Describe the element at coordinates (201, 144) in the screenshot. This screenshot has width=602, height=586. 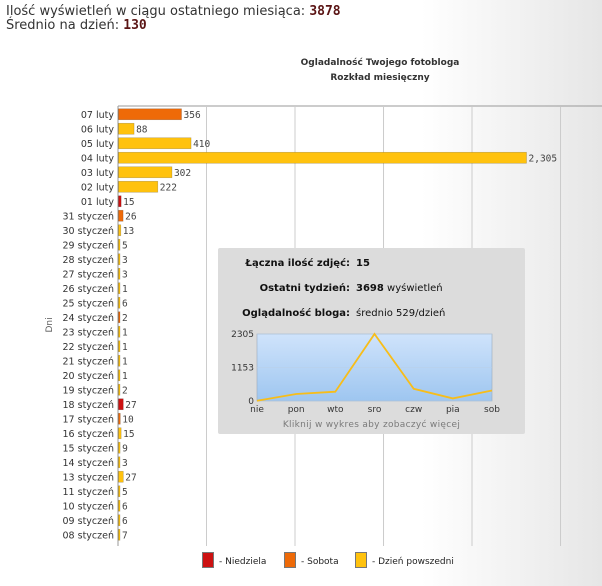
I see `data-label: 410` at that location.